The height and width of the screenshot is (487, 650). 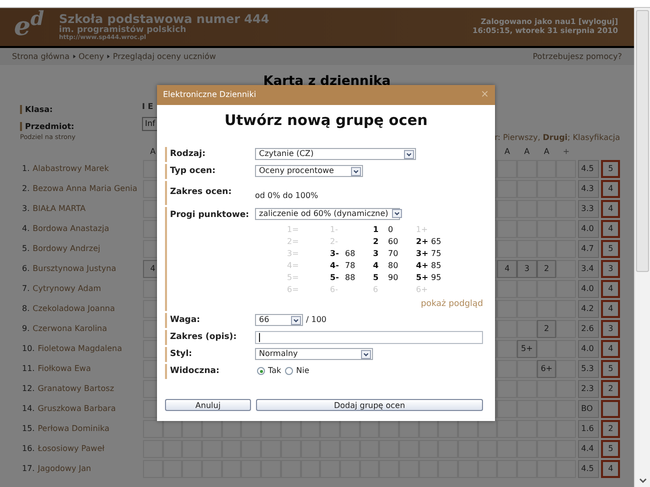 I want to click on dropdown: Czytanie (CZ), so click(x=335, y=154).